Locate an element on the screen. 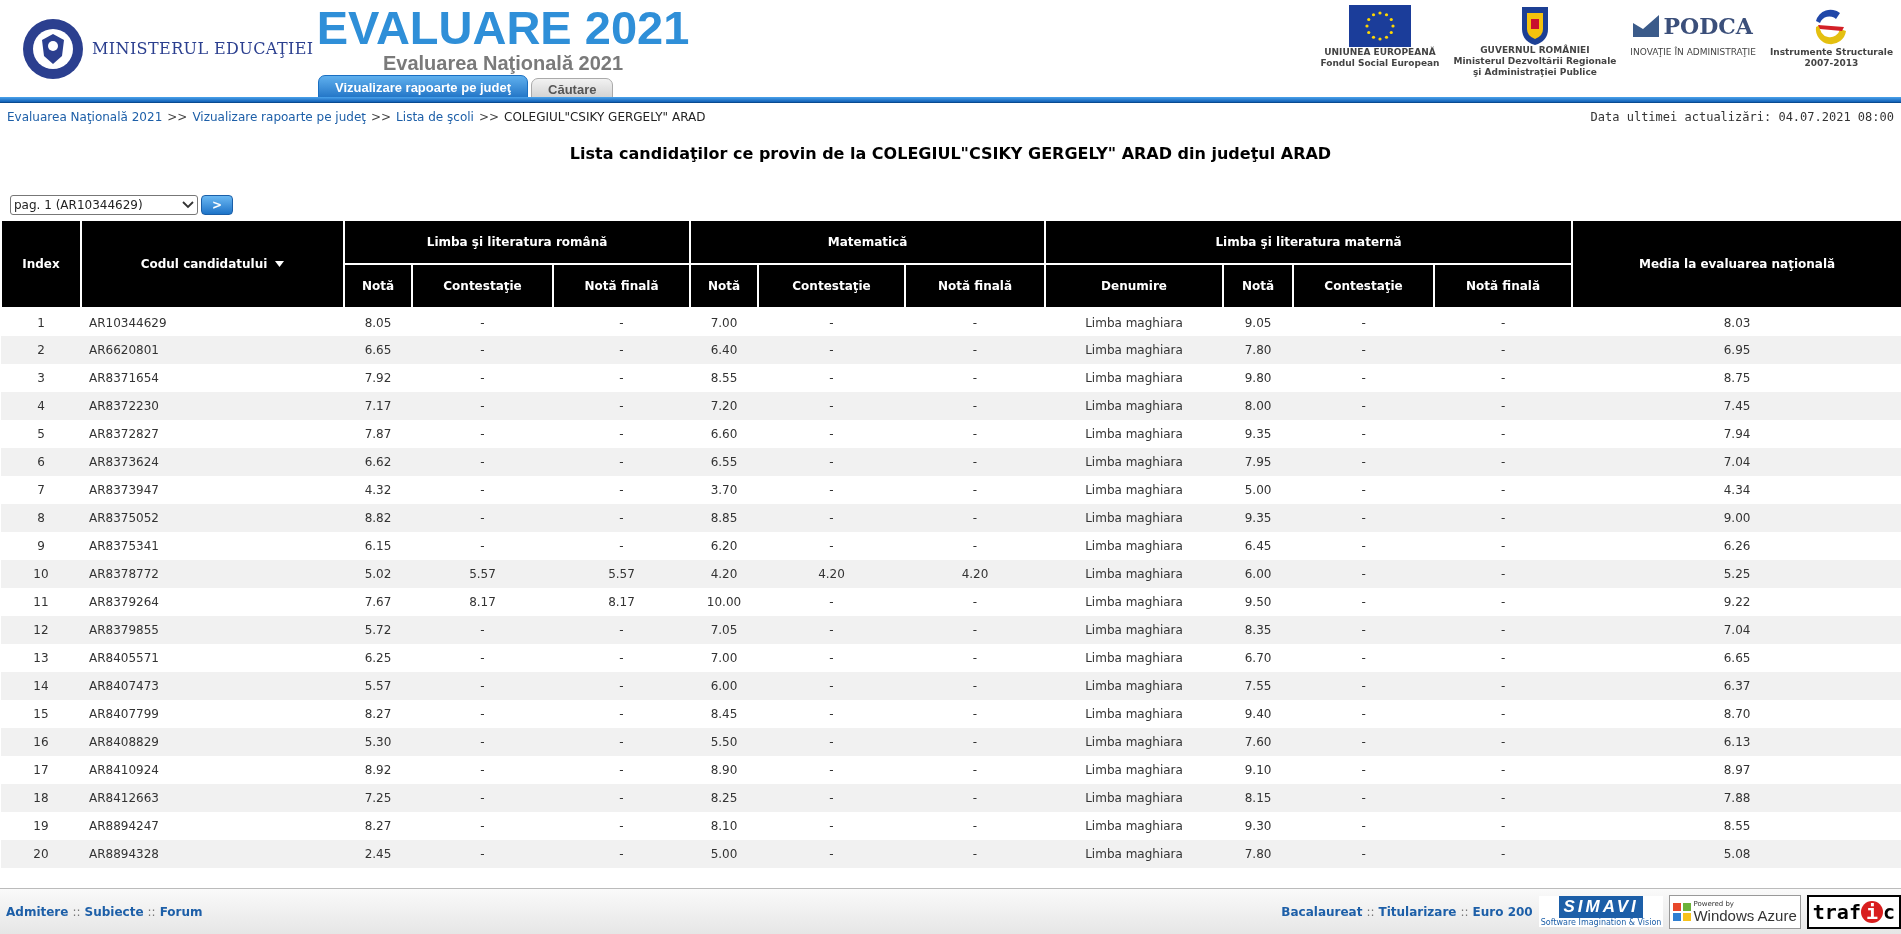 This screenshot has height=934, width=1901. footer-link: Titularizare is located at coordinates (1417, 911).